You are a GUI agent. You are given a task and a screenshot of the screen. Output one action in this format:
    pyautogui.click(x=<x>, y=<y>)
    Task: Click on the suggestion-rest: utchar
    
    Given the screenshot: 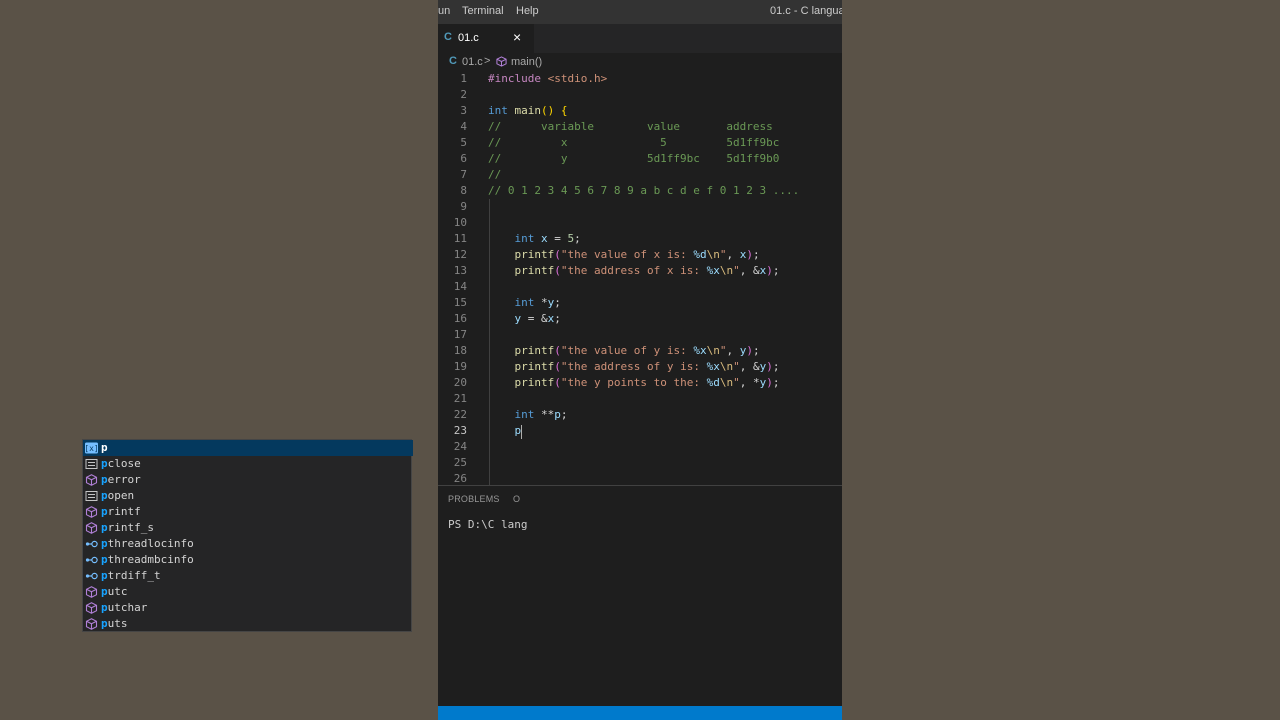 What is the action you would take?
    pyautogui.click(x=127, y=607)
    